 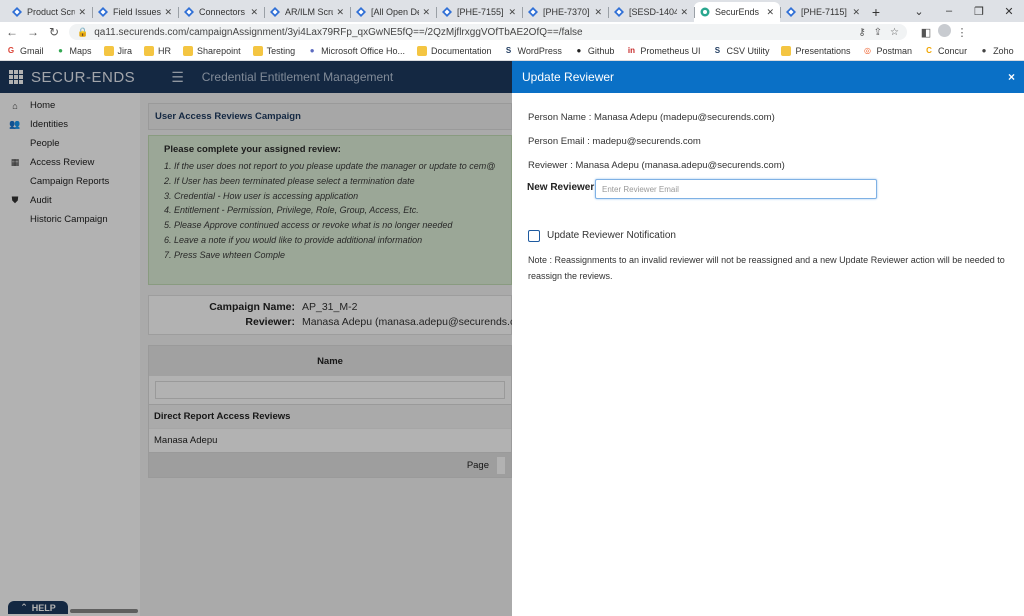 I want to click on new-reviewer-email-input, so click(x=736, y=189).